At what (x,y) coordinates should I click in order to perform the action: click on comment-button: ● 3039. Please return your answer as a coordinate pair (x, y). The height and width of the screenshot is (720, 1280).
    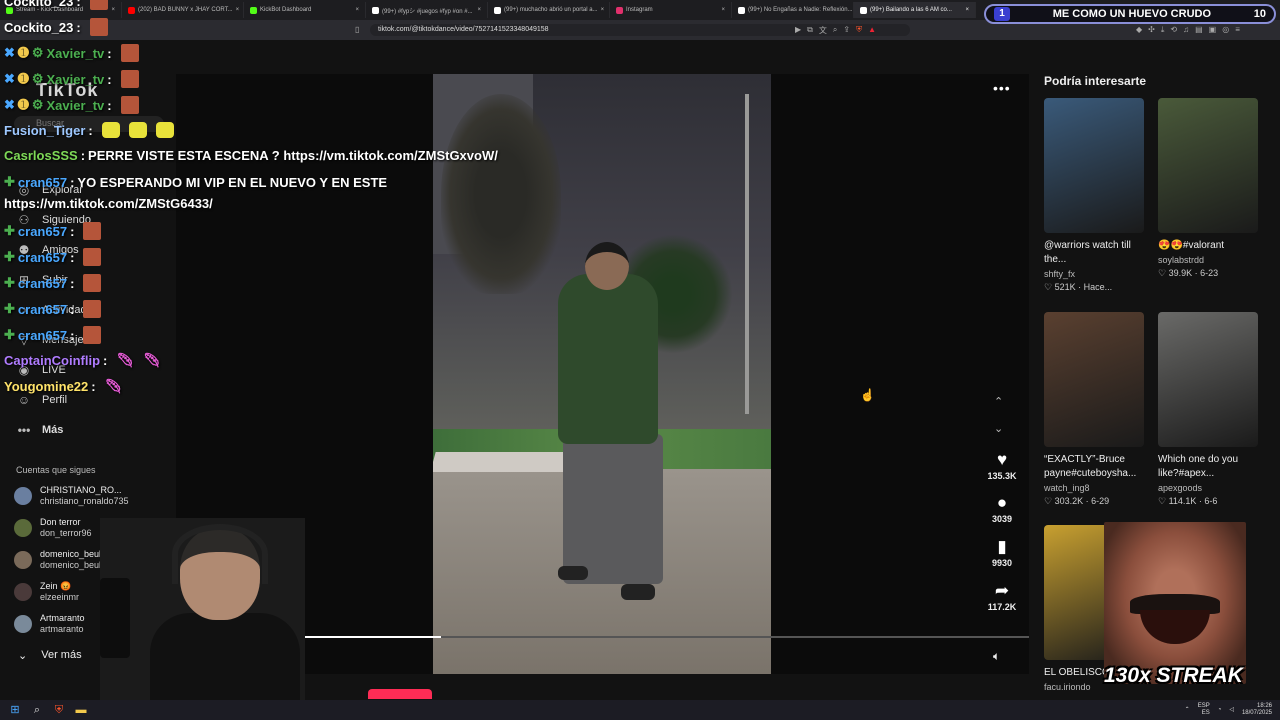
    Looking at the image, I should click on (1002, 508).